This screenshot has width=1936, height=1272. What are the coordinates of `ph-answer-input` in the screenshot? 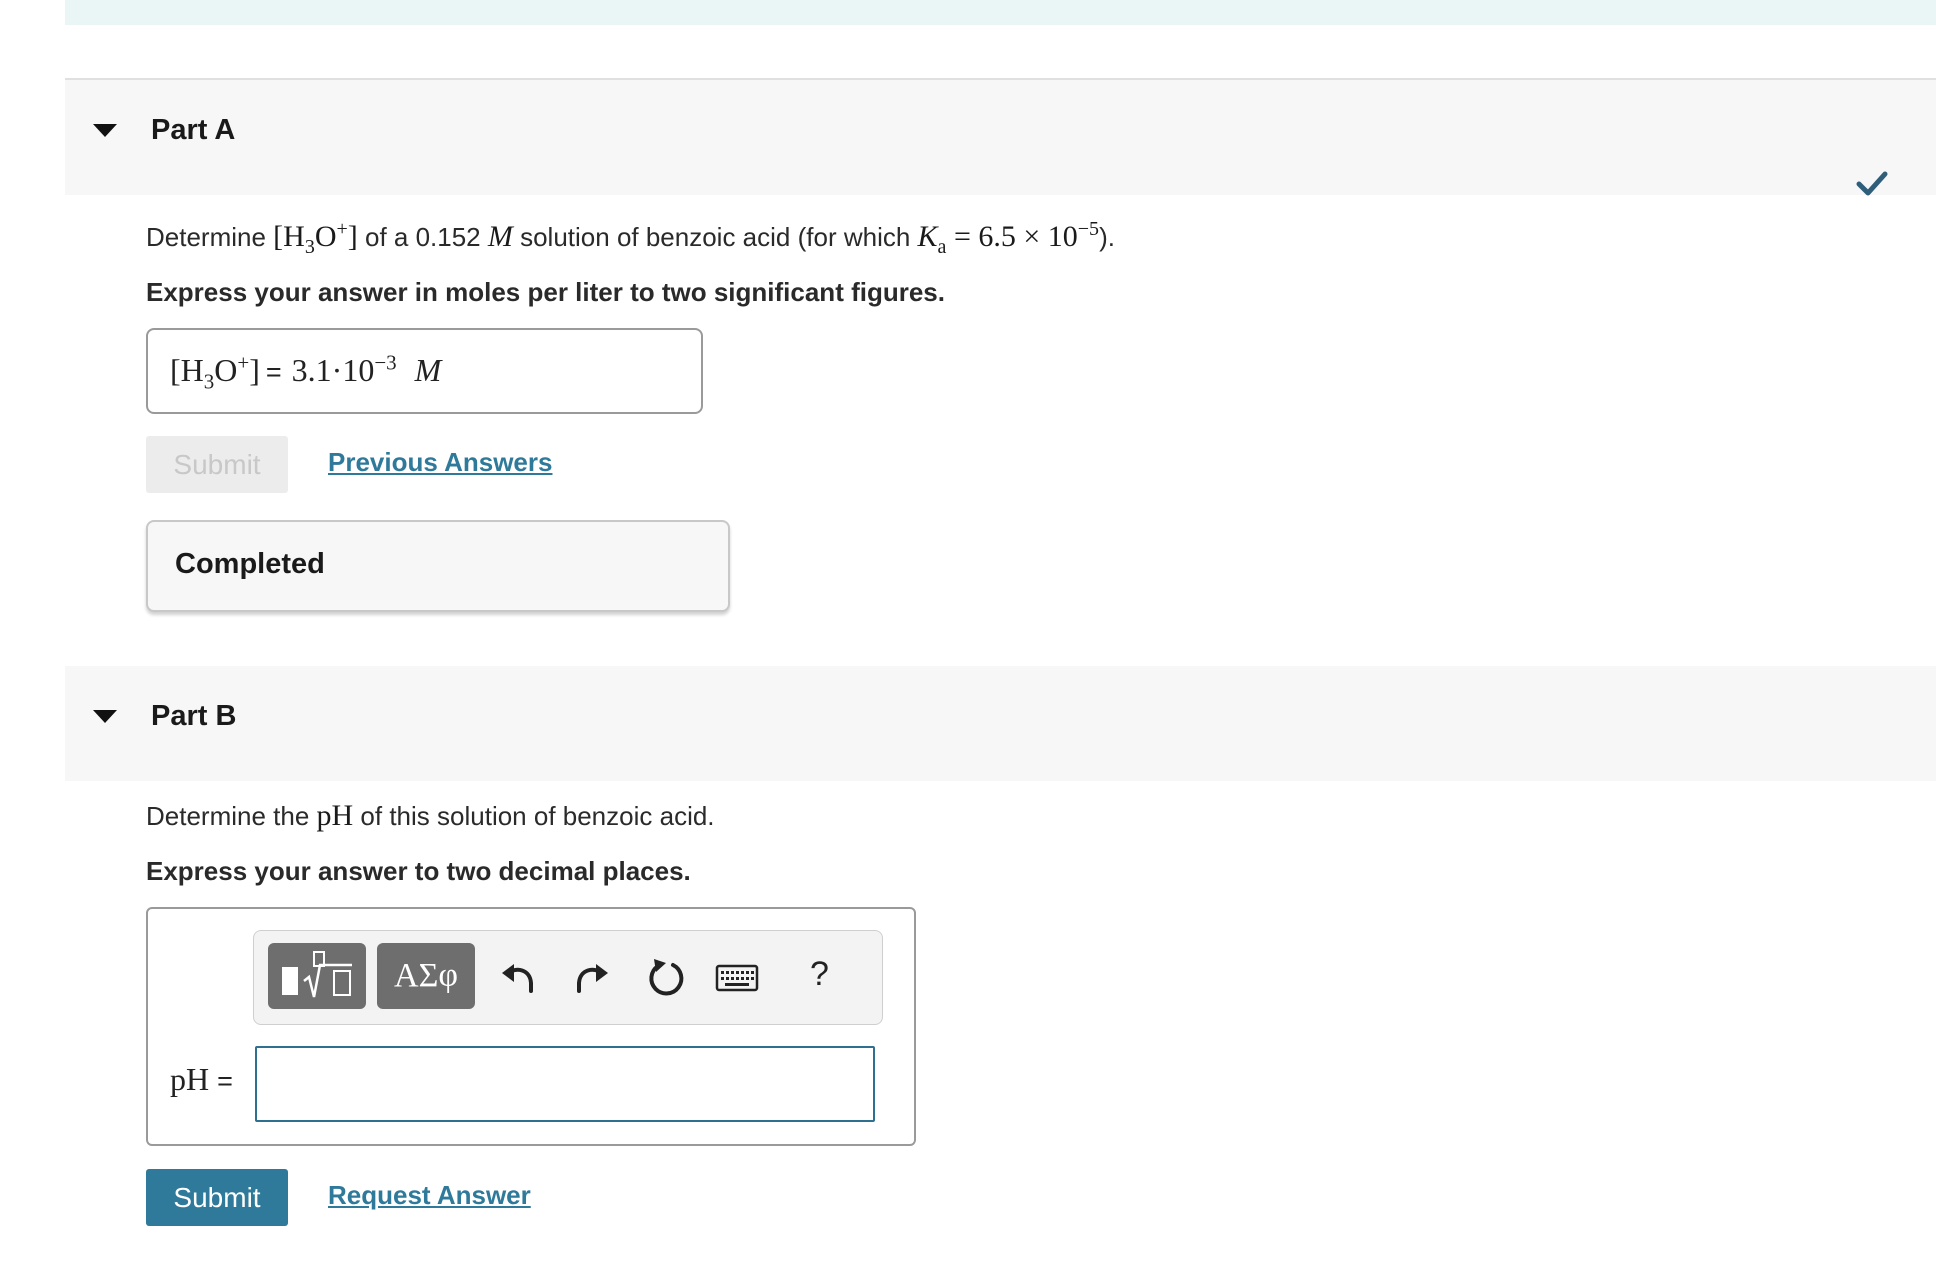 It's located at (565, 1084).